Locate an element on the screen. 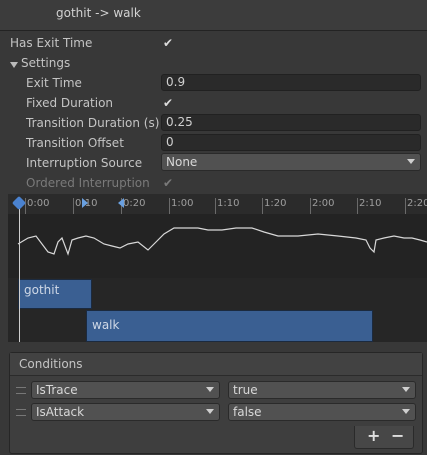 The image size is (427, 455). ordered-interruption-label: Ordered Interruption is located at coordinates (88, 183).